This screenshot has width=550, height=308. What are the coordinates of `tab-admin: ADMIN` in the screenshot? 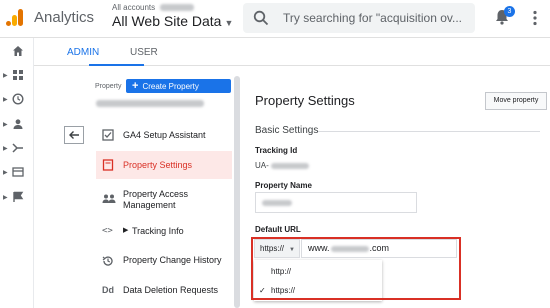 It's located at (83, 52).